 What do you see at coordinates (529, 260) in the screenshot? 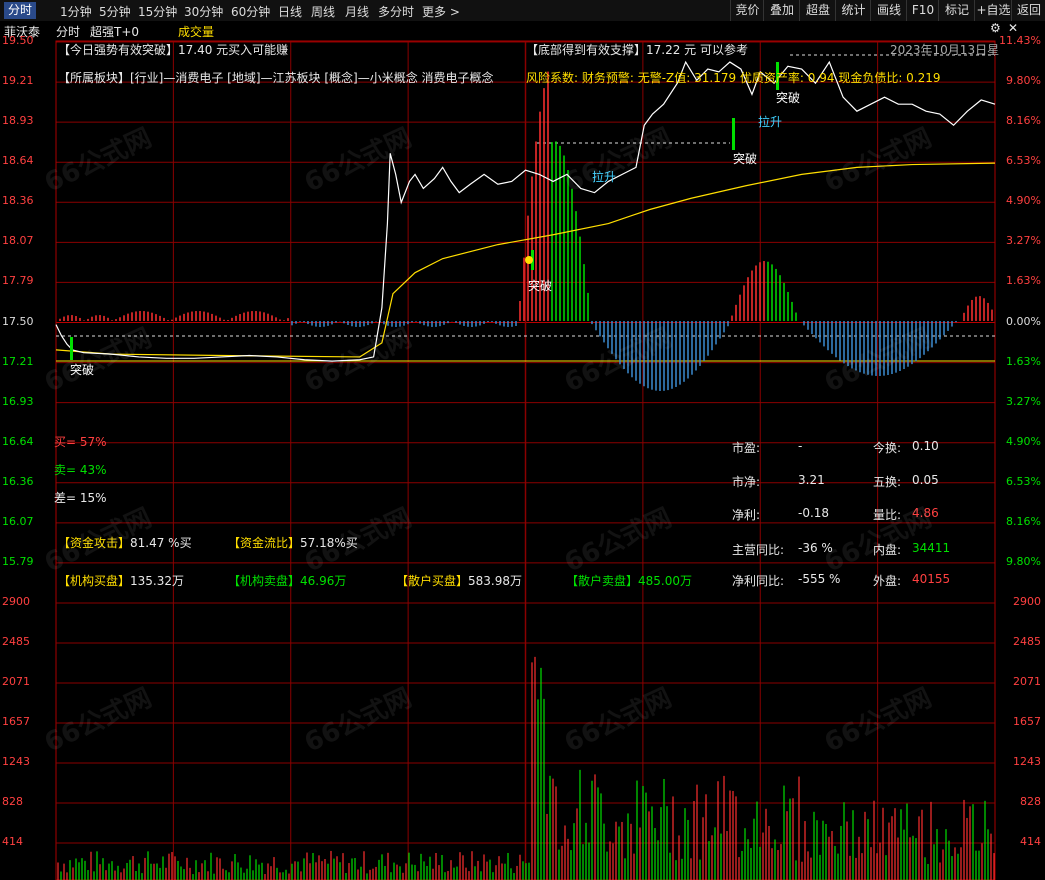
I see `cursor-marker` at bounding box center [529, 260].